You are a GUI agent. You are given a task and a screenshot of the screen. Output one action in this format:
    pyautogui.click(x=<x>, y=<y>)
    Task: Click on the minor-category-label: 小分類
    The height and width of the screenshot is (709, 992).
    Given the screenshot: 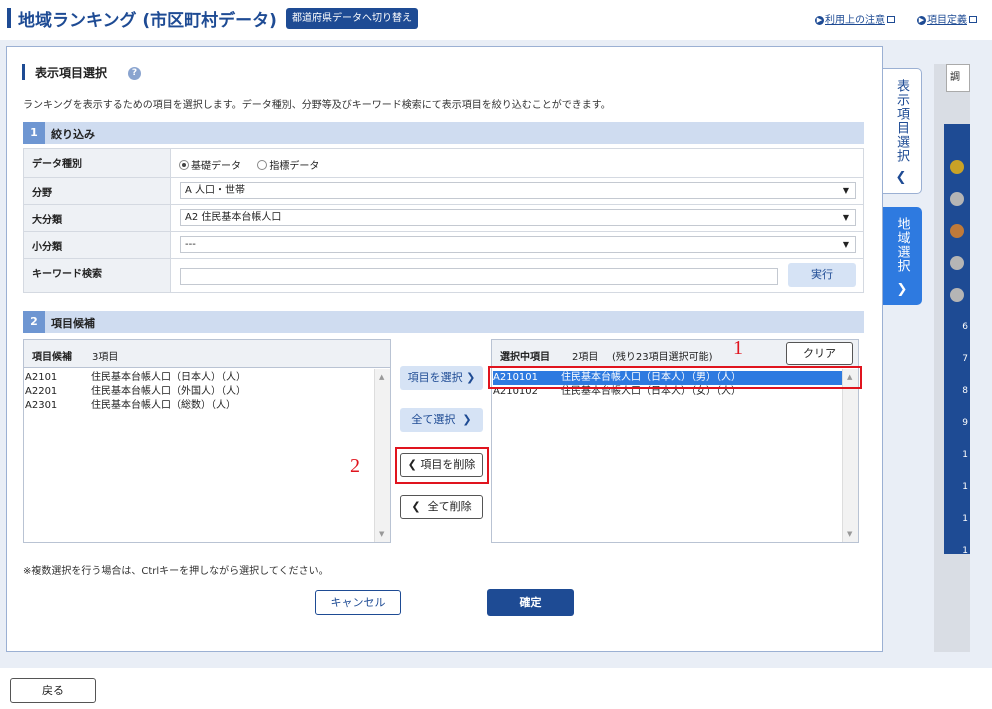 What is the action you would take?
    pyautogui.click(x=97, y=245)
    